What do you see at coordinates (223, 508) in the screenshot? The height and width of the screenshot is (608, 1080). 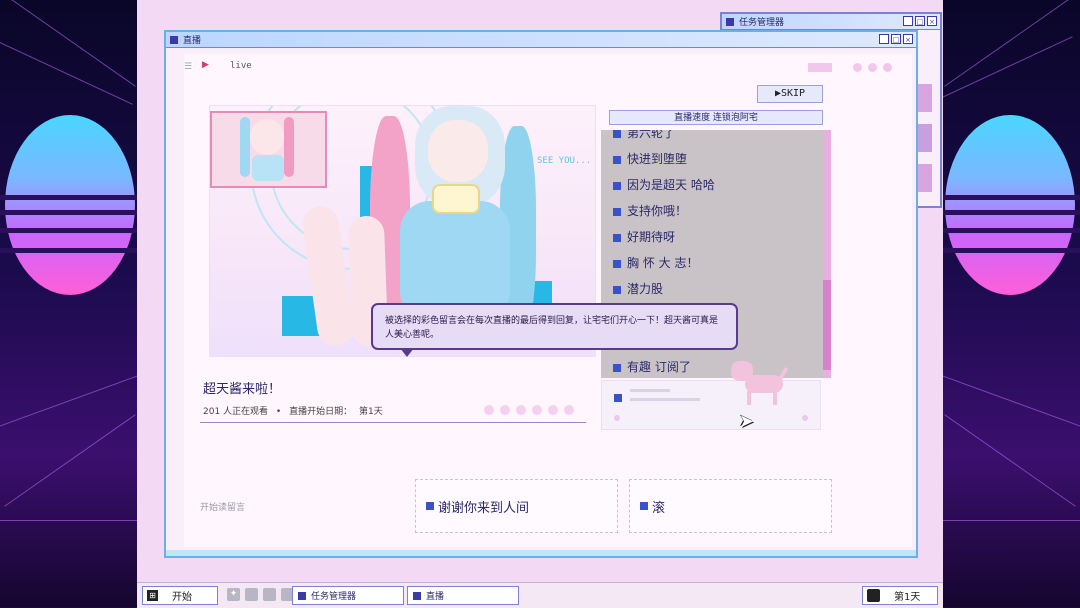 I see `reply-label: 开始读留言` at bounding box center [223, 508].